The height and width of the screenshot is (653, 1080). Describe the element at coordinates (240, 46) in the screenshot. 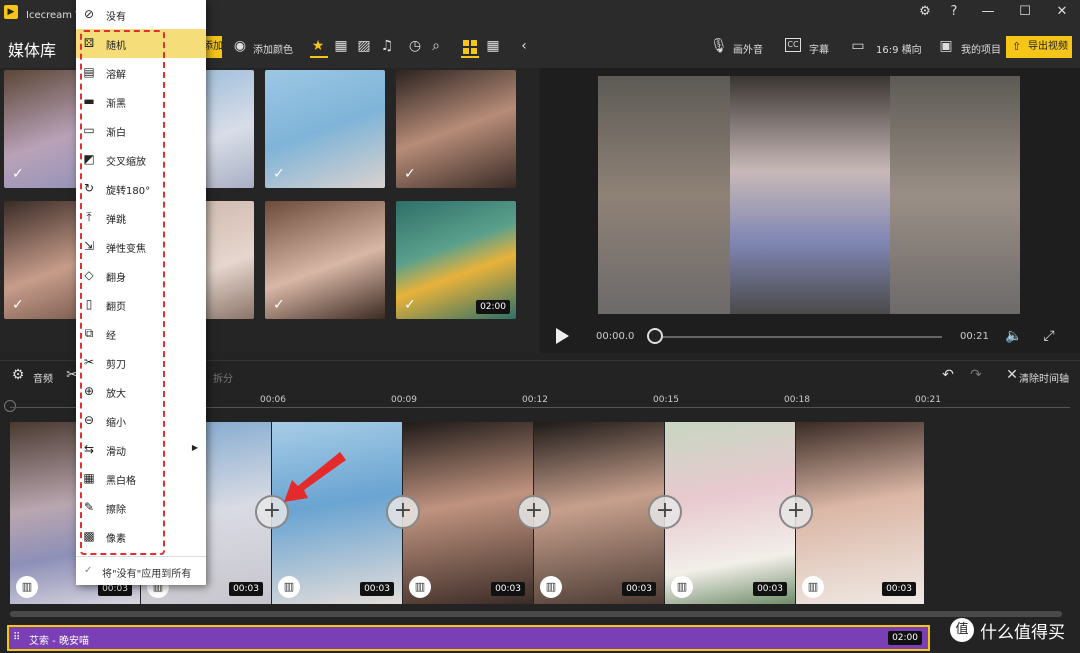

I see `palette-icon: ◉` at that location.